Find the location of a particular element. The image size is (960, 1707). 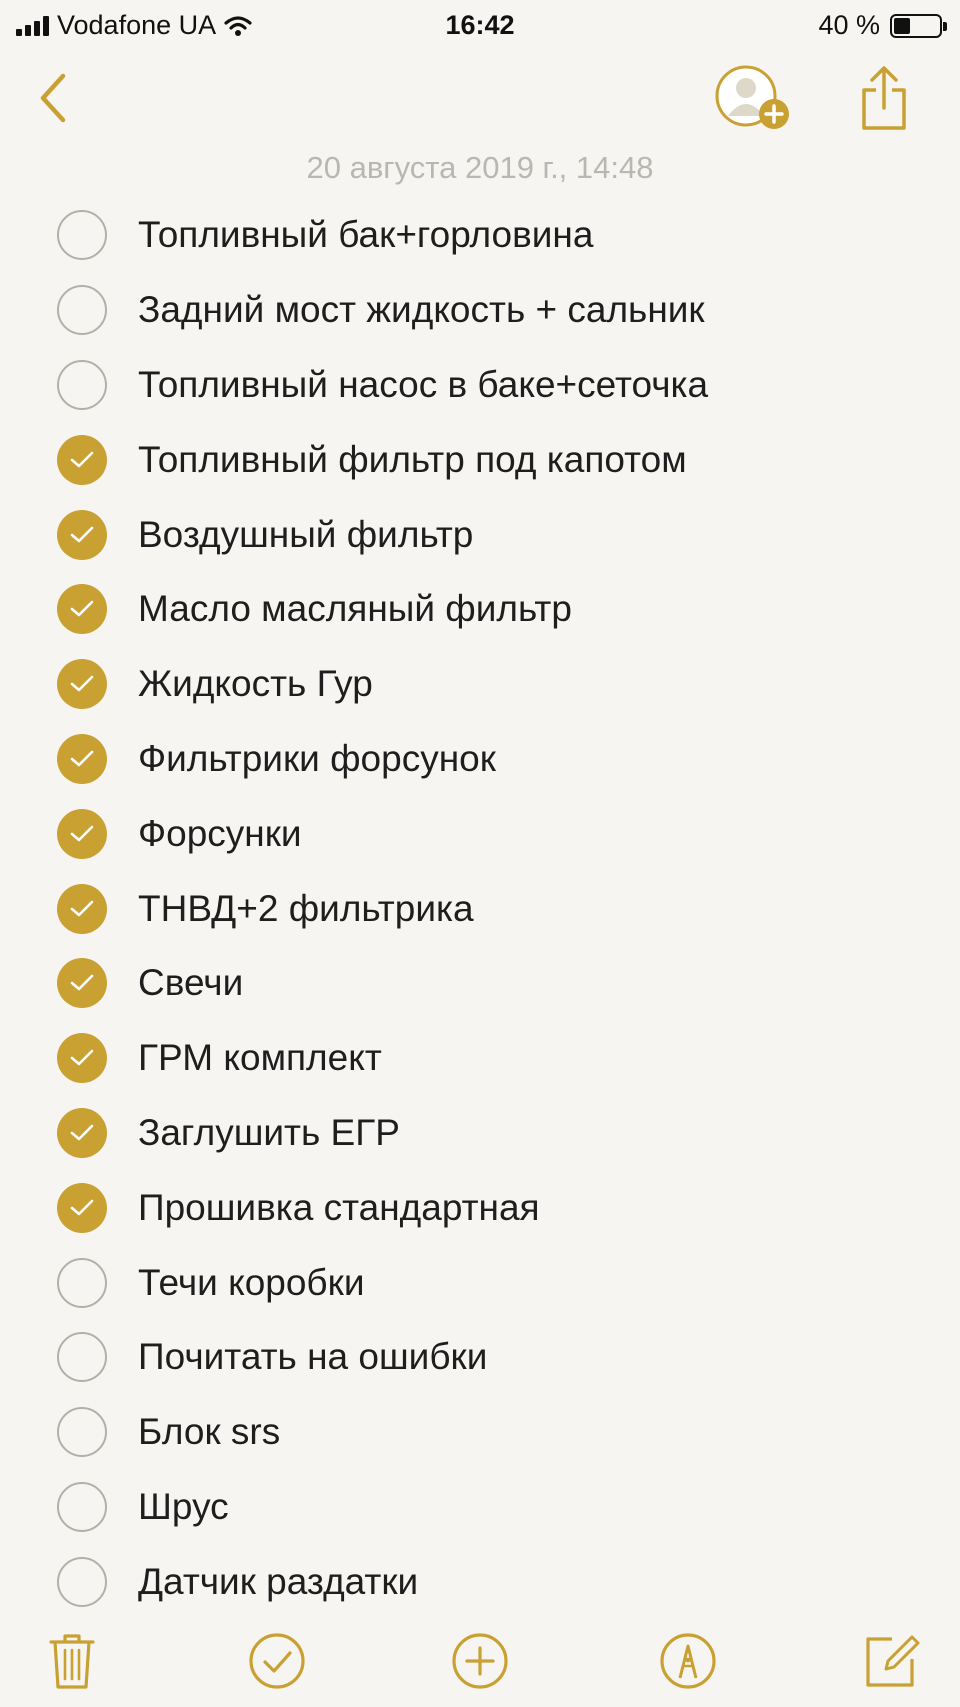

clock: 16:42 is located at coordinates (480, 25).